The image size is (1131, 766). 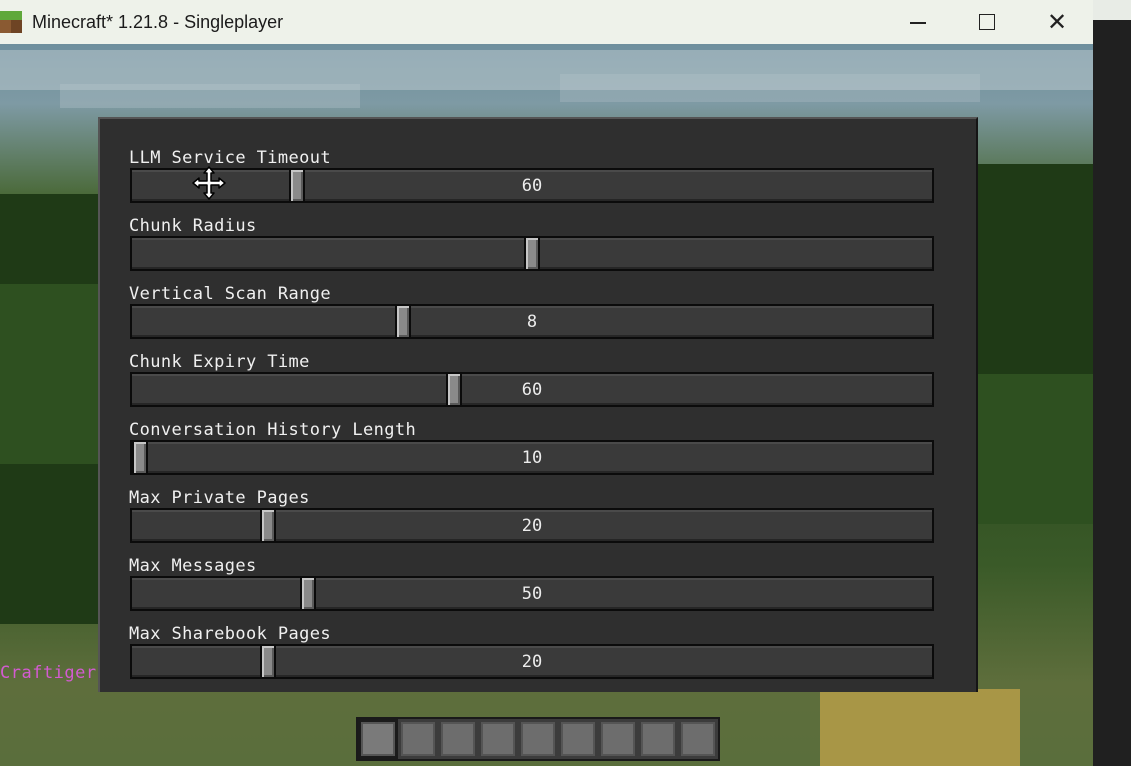 I want to click on desktop-background, so click(x=1112, y=383).